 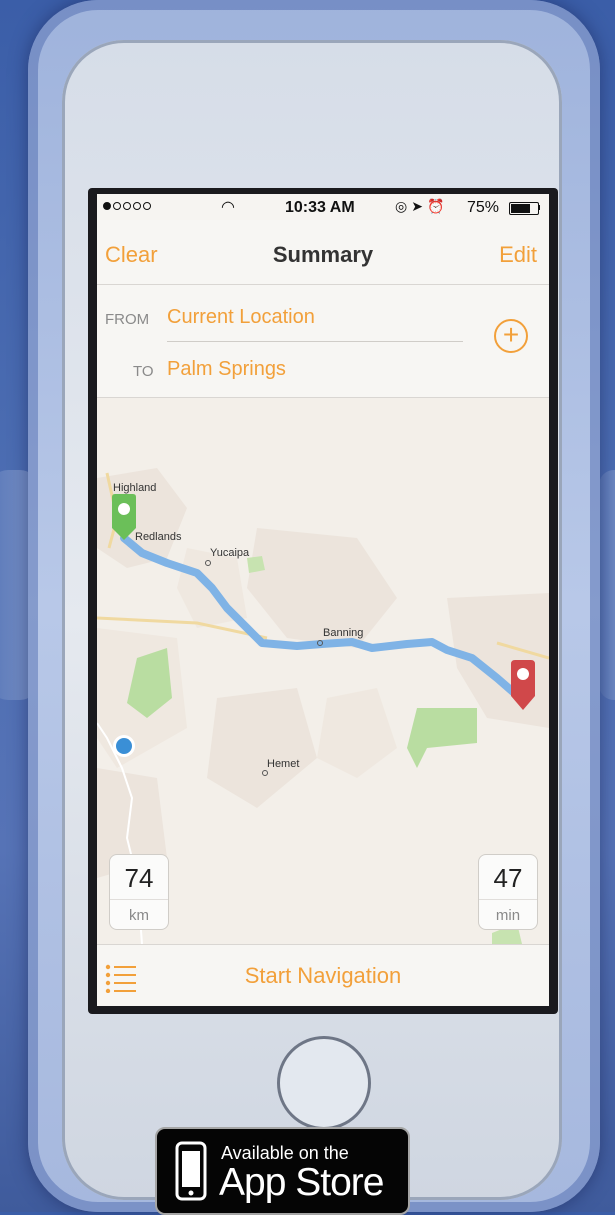 What do you see at coordinates (524, 208) in the screenshot?
I see `battery-icon` at bounding box center [524, 208].